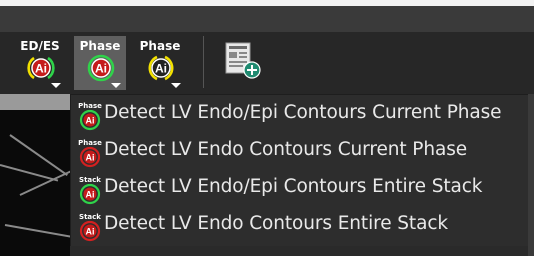 The width and height of the screenshot is (534, 256). Describe the element at coordinates (267, 19) in the screenshot. I see `title-bar` at that location.